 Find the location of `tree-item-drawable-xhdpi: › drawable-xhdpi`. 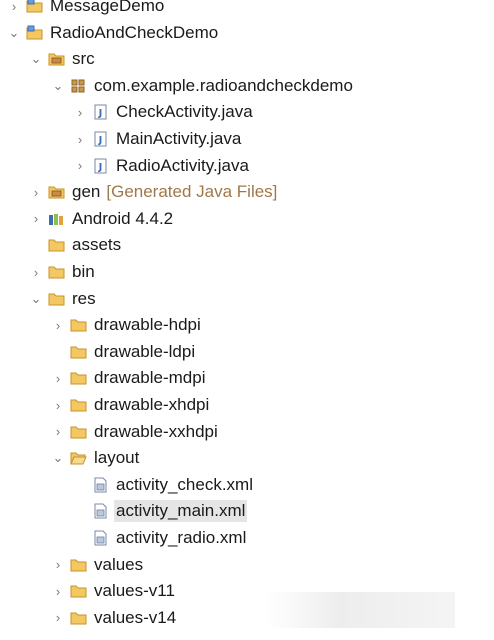

tree-item-drawable-xhdpi: › drawable-xhdpi is located at coordinates (247, 405).